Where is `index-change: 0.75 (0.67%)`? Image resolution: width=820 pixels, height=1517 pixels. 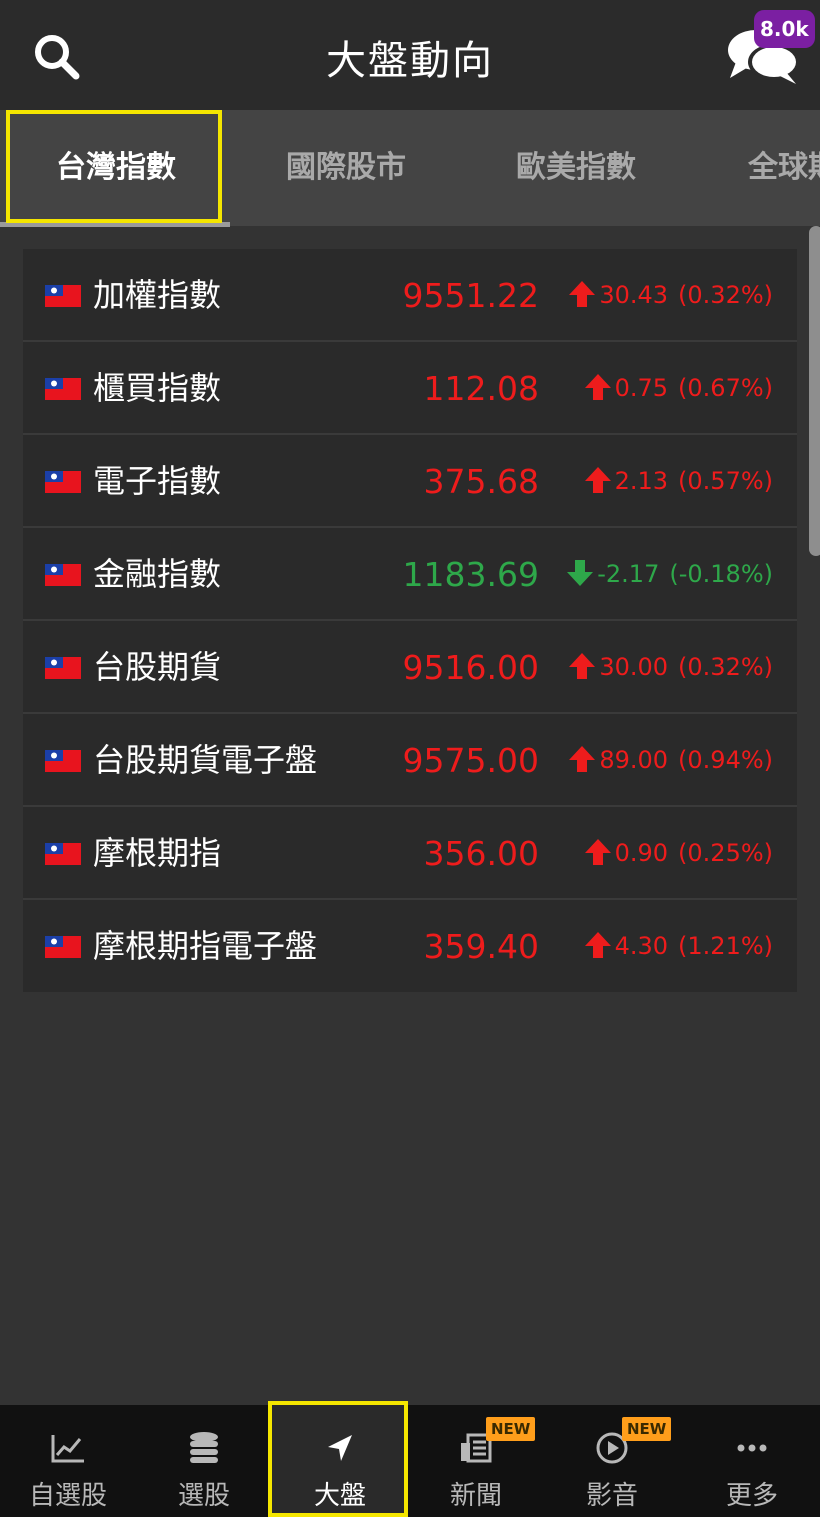
index-change: 0.75 (0.67%) is located at coordinates (678, 388).